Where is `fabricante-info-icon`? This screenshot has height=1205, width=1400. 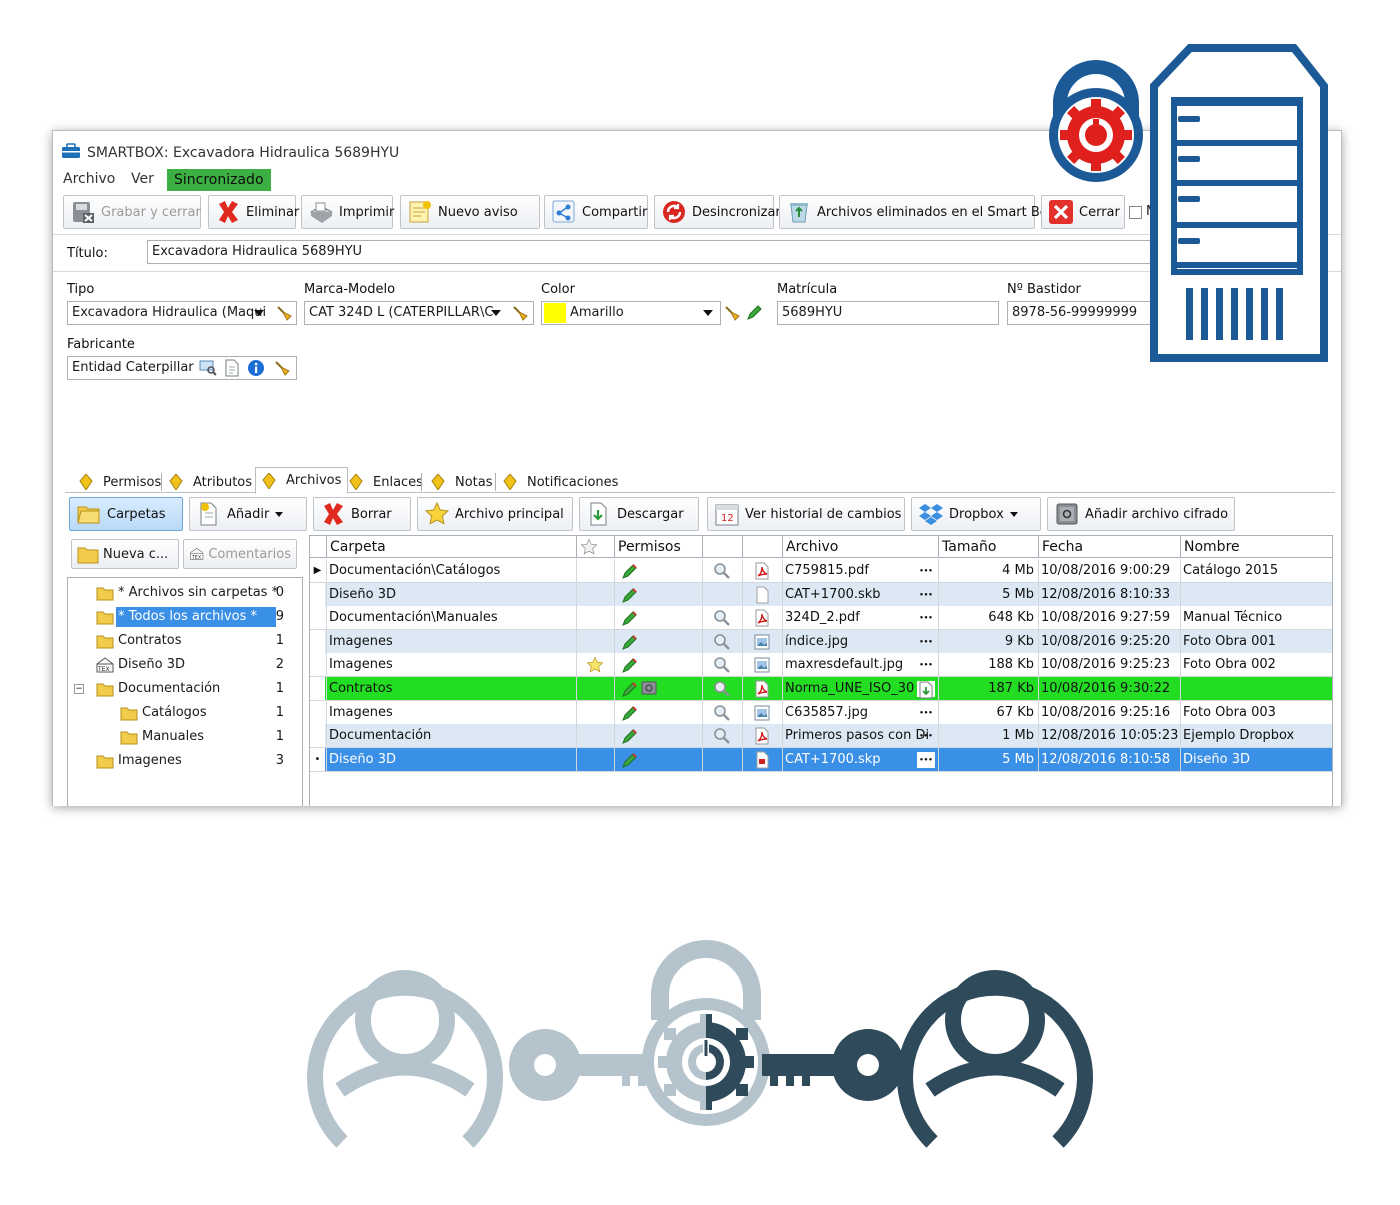 fabricante-info-icon is located at coordinates (256, 368).